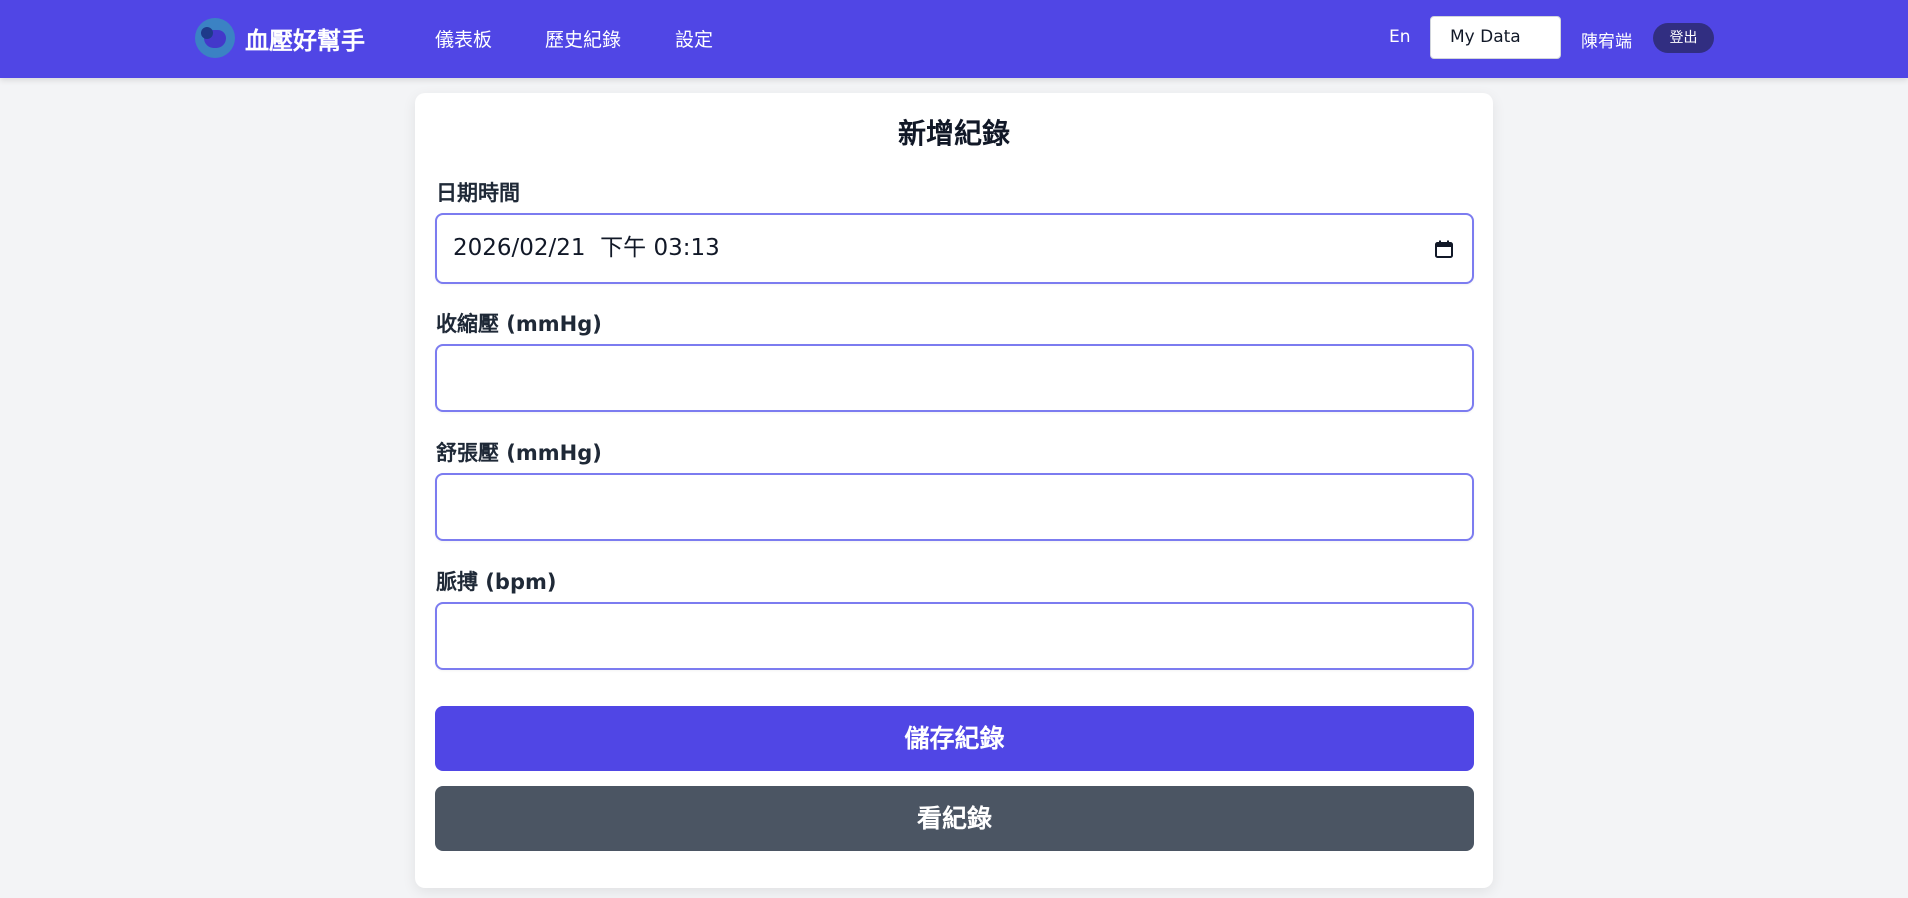 The width and height of the screenshot is (1908, 898). I want to click on pulse-input, so click(954, 636).